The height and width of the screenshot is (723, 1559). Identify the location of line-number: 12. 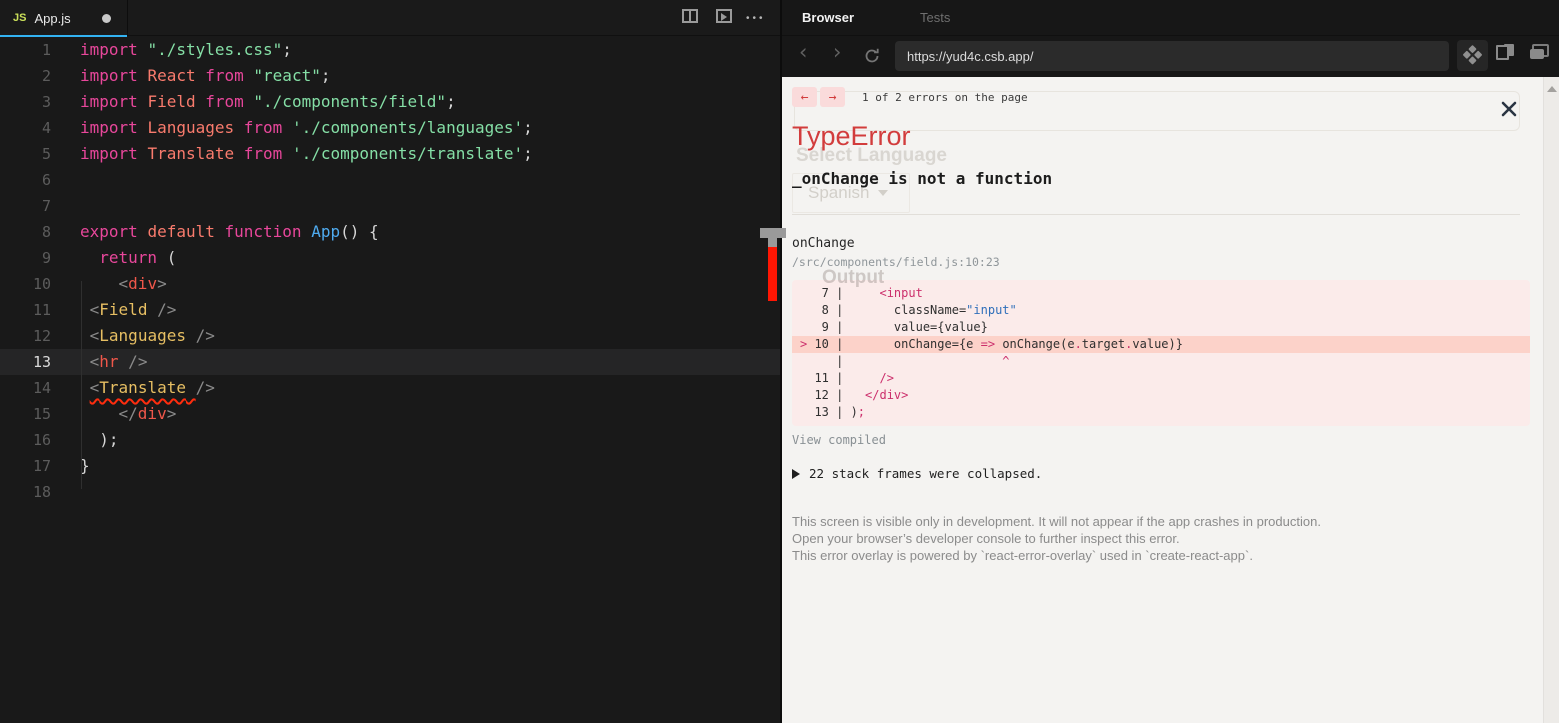
(41, 336).